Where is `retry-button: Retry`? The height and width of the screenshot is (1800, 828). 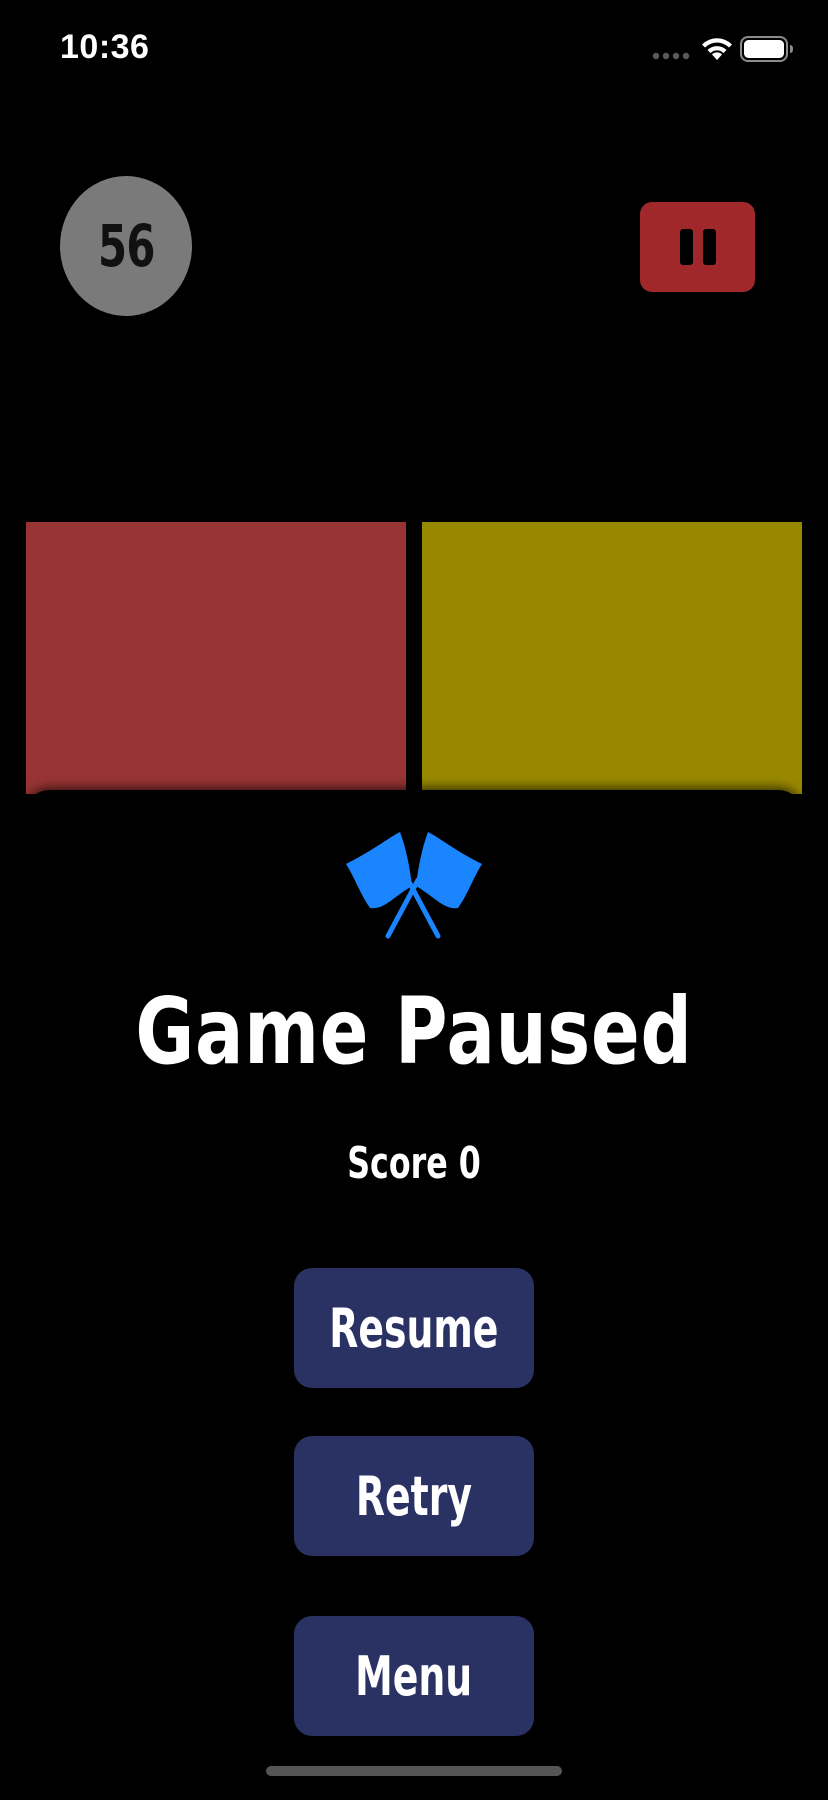 retry-button: Retry is located at coordinates (414, 1496).